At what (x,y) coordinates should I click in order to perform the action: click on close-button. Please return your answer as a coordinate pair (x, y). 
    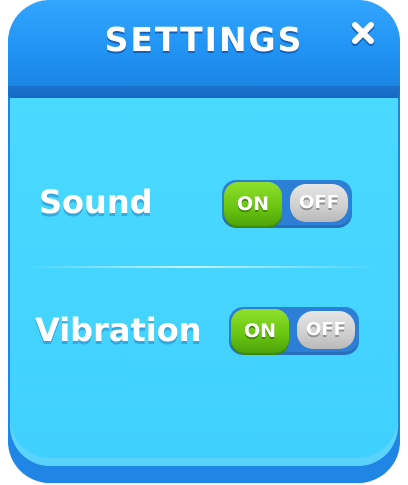
    Looking at the image, I should click on (363, 33).